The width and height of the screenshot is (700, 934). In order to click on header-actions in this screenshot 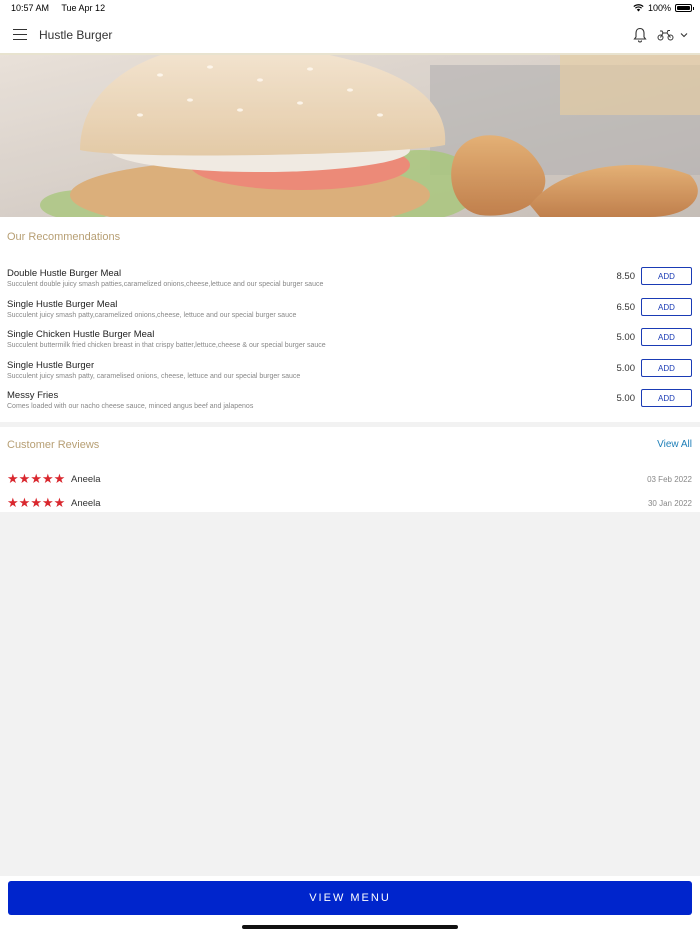, I will do `click(661, 35)`.